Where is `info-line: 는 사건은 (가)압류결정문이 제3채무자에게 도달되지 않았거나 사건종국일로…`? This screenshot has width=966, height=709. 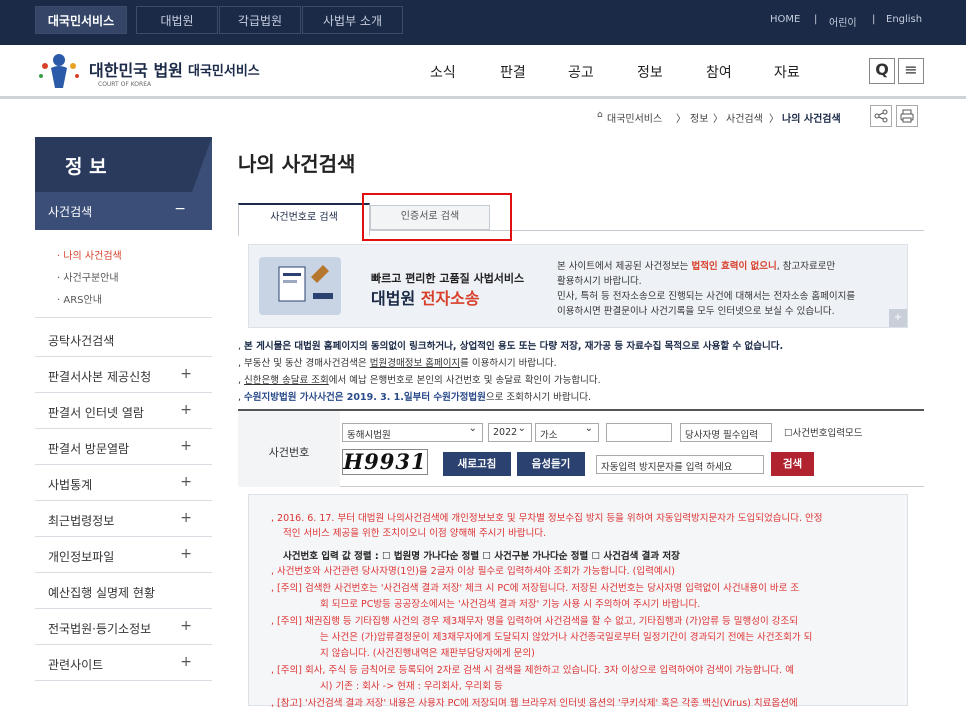 info-line: 는 사건은 (가)압류결정문이 제3채무자에게 도달되지 않았거나 사건종국일로… is located at coordinates (566, 637).